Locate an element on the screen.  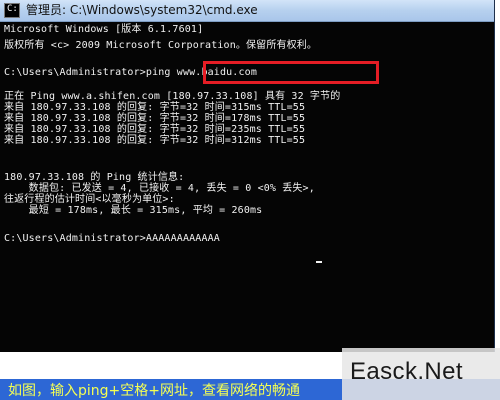
console-line-statistics-title: 180.97.33.108 的 Ping 统计信息: is located at coordinates (94, 177).